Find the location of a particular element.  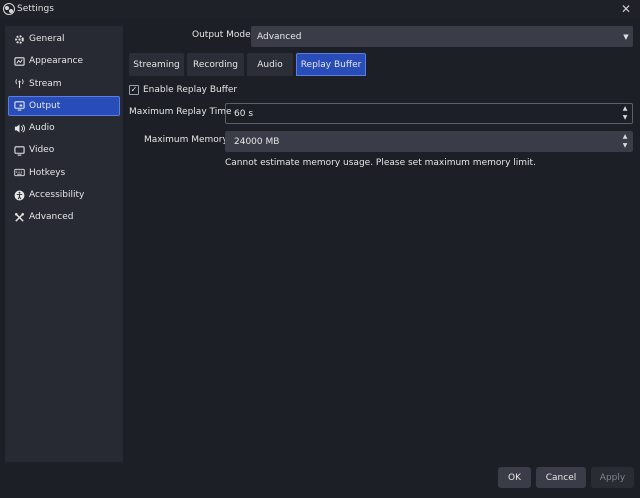

obs-logo-icon is located at coordinates (9, 9).